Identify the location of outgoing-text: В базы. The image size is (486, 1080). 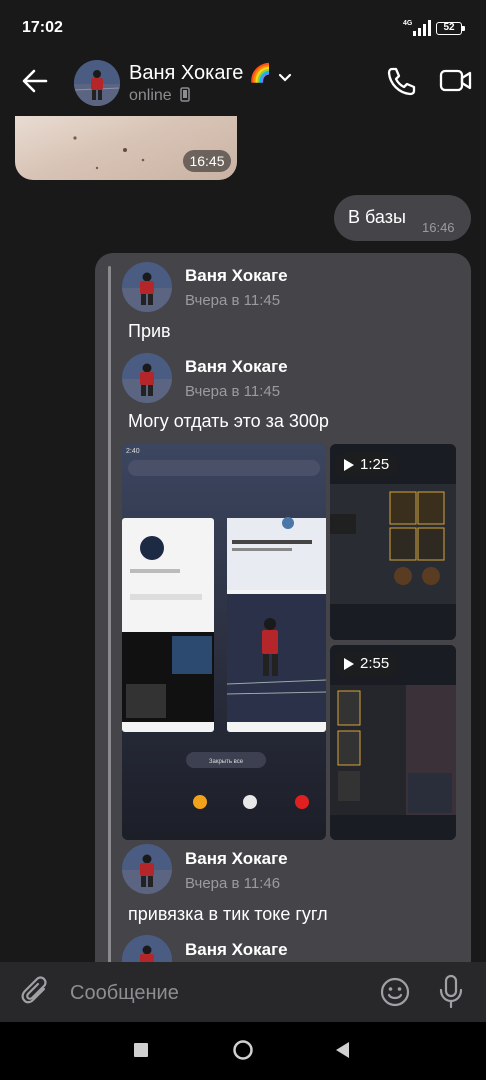
(377, 217).